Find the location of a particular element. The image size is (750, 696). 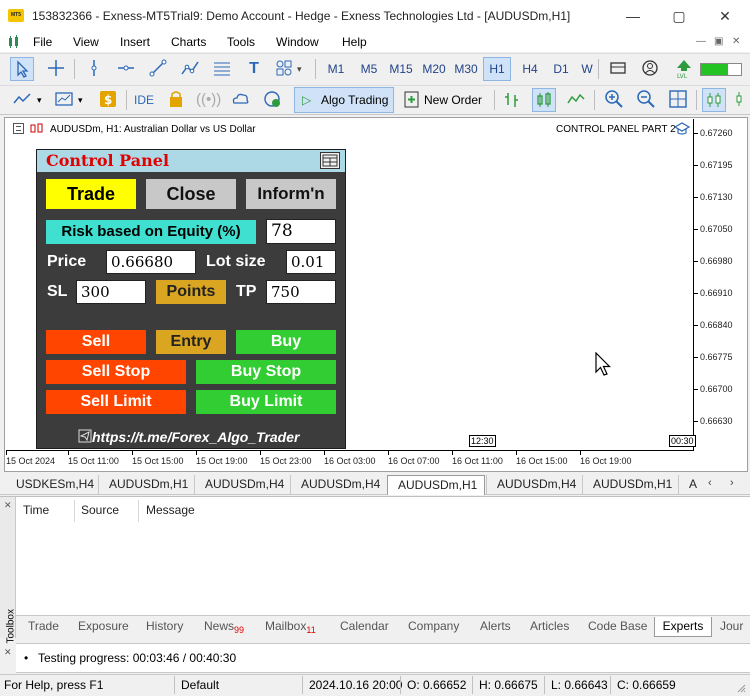

timeframe-h4: H4 is located at coordinates (530, 69).